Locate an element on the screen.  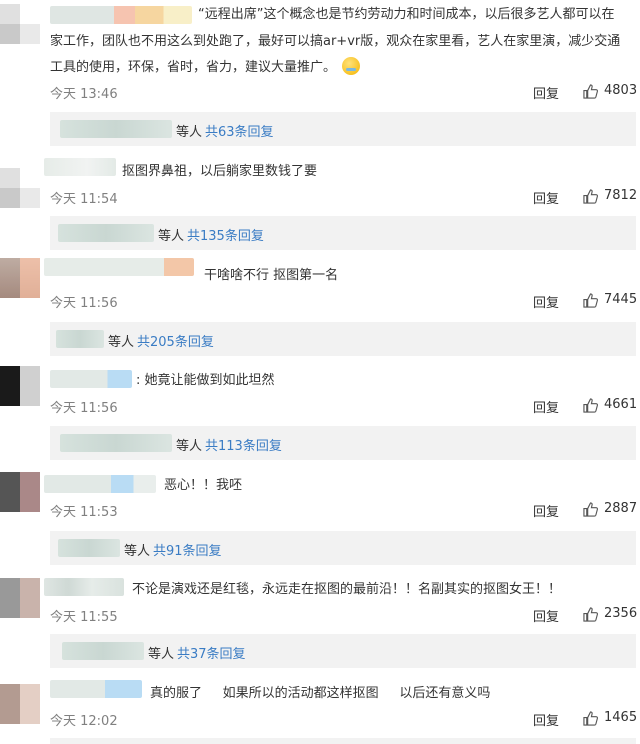
replies-count-link: 共37条回复 is located at coordinates (211, 652).